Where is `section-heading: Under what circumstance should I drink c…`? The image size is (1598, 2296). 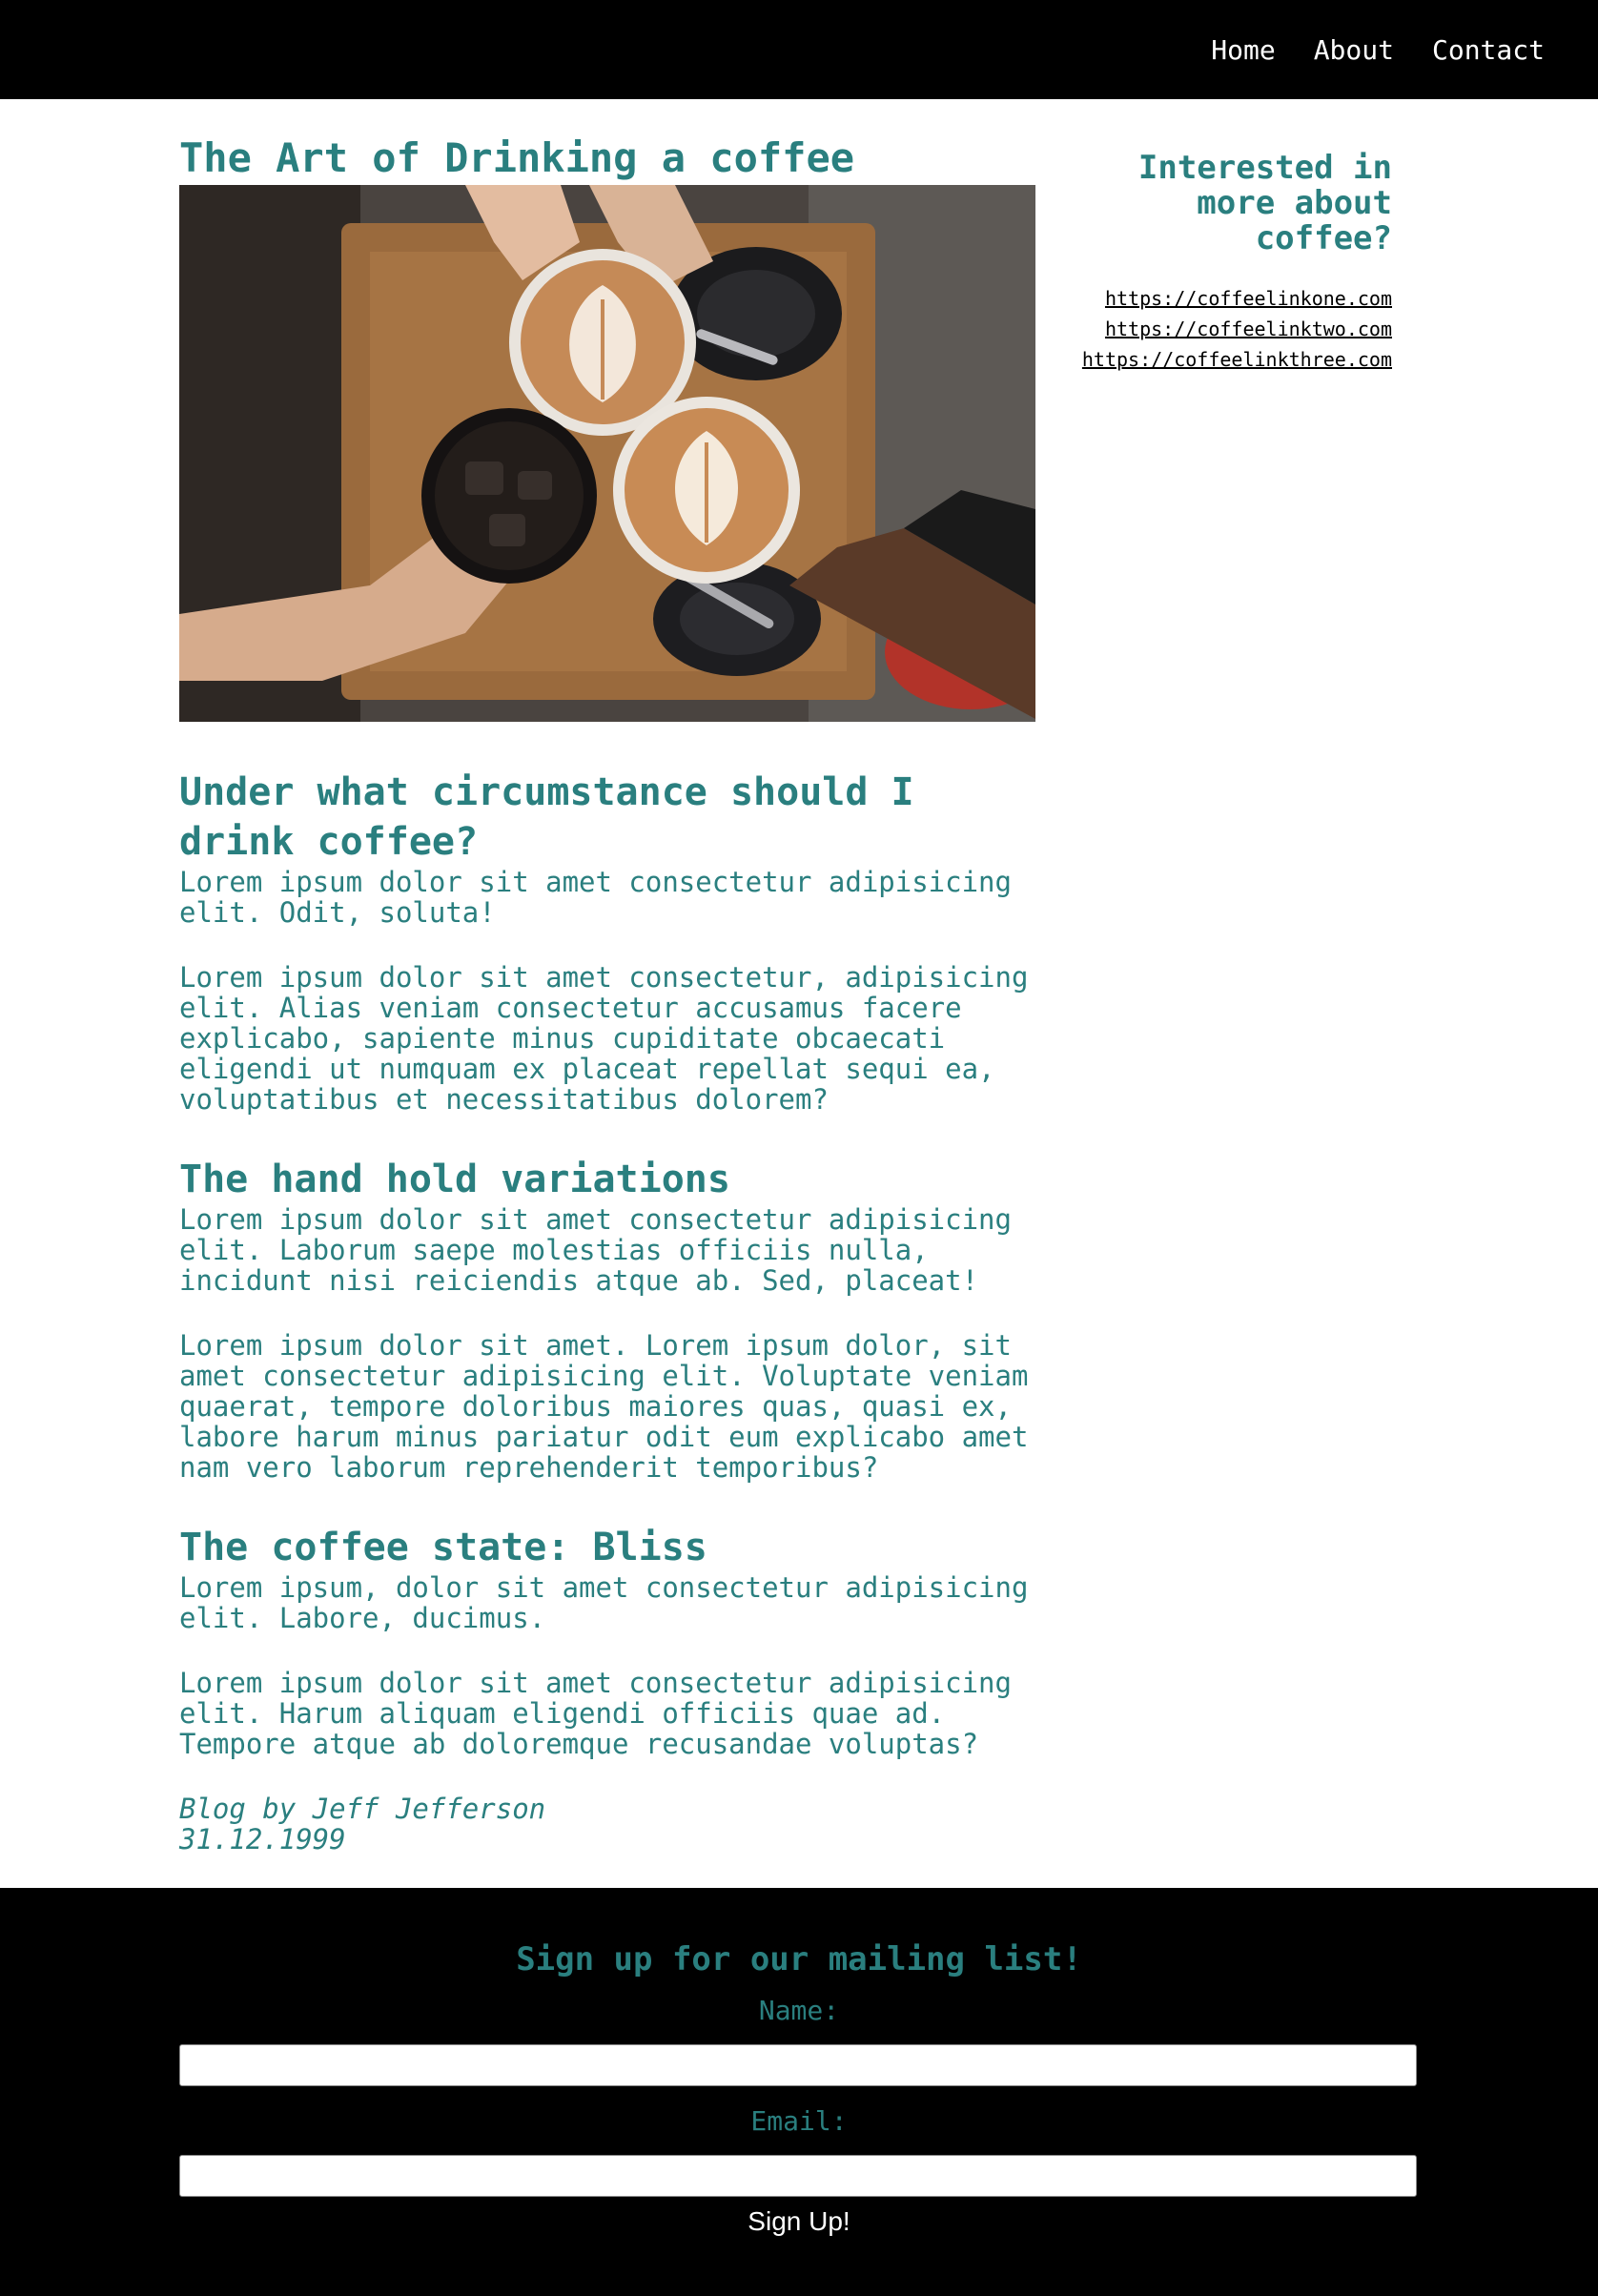
section-heading: Under what circumstance should I drink c… is located at coordinates (546, 817).